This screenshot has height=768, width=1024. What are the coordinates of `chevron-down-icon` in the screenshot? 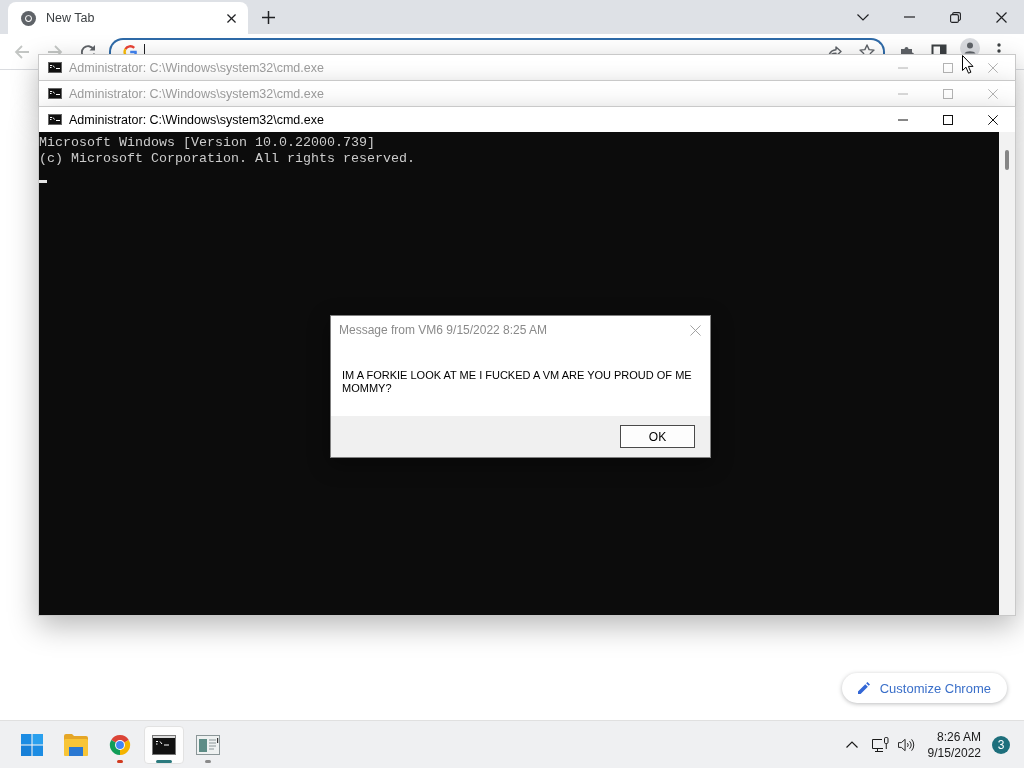 It's located at (863, 17).